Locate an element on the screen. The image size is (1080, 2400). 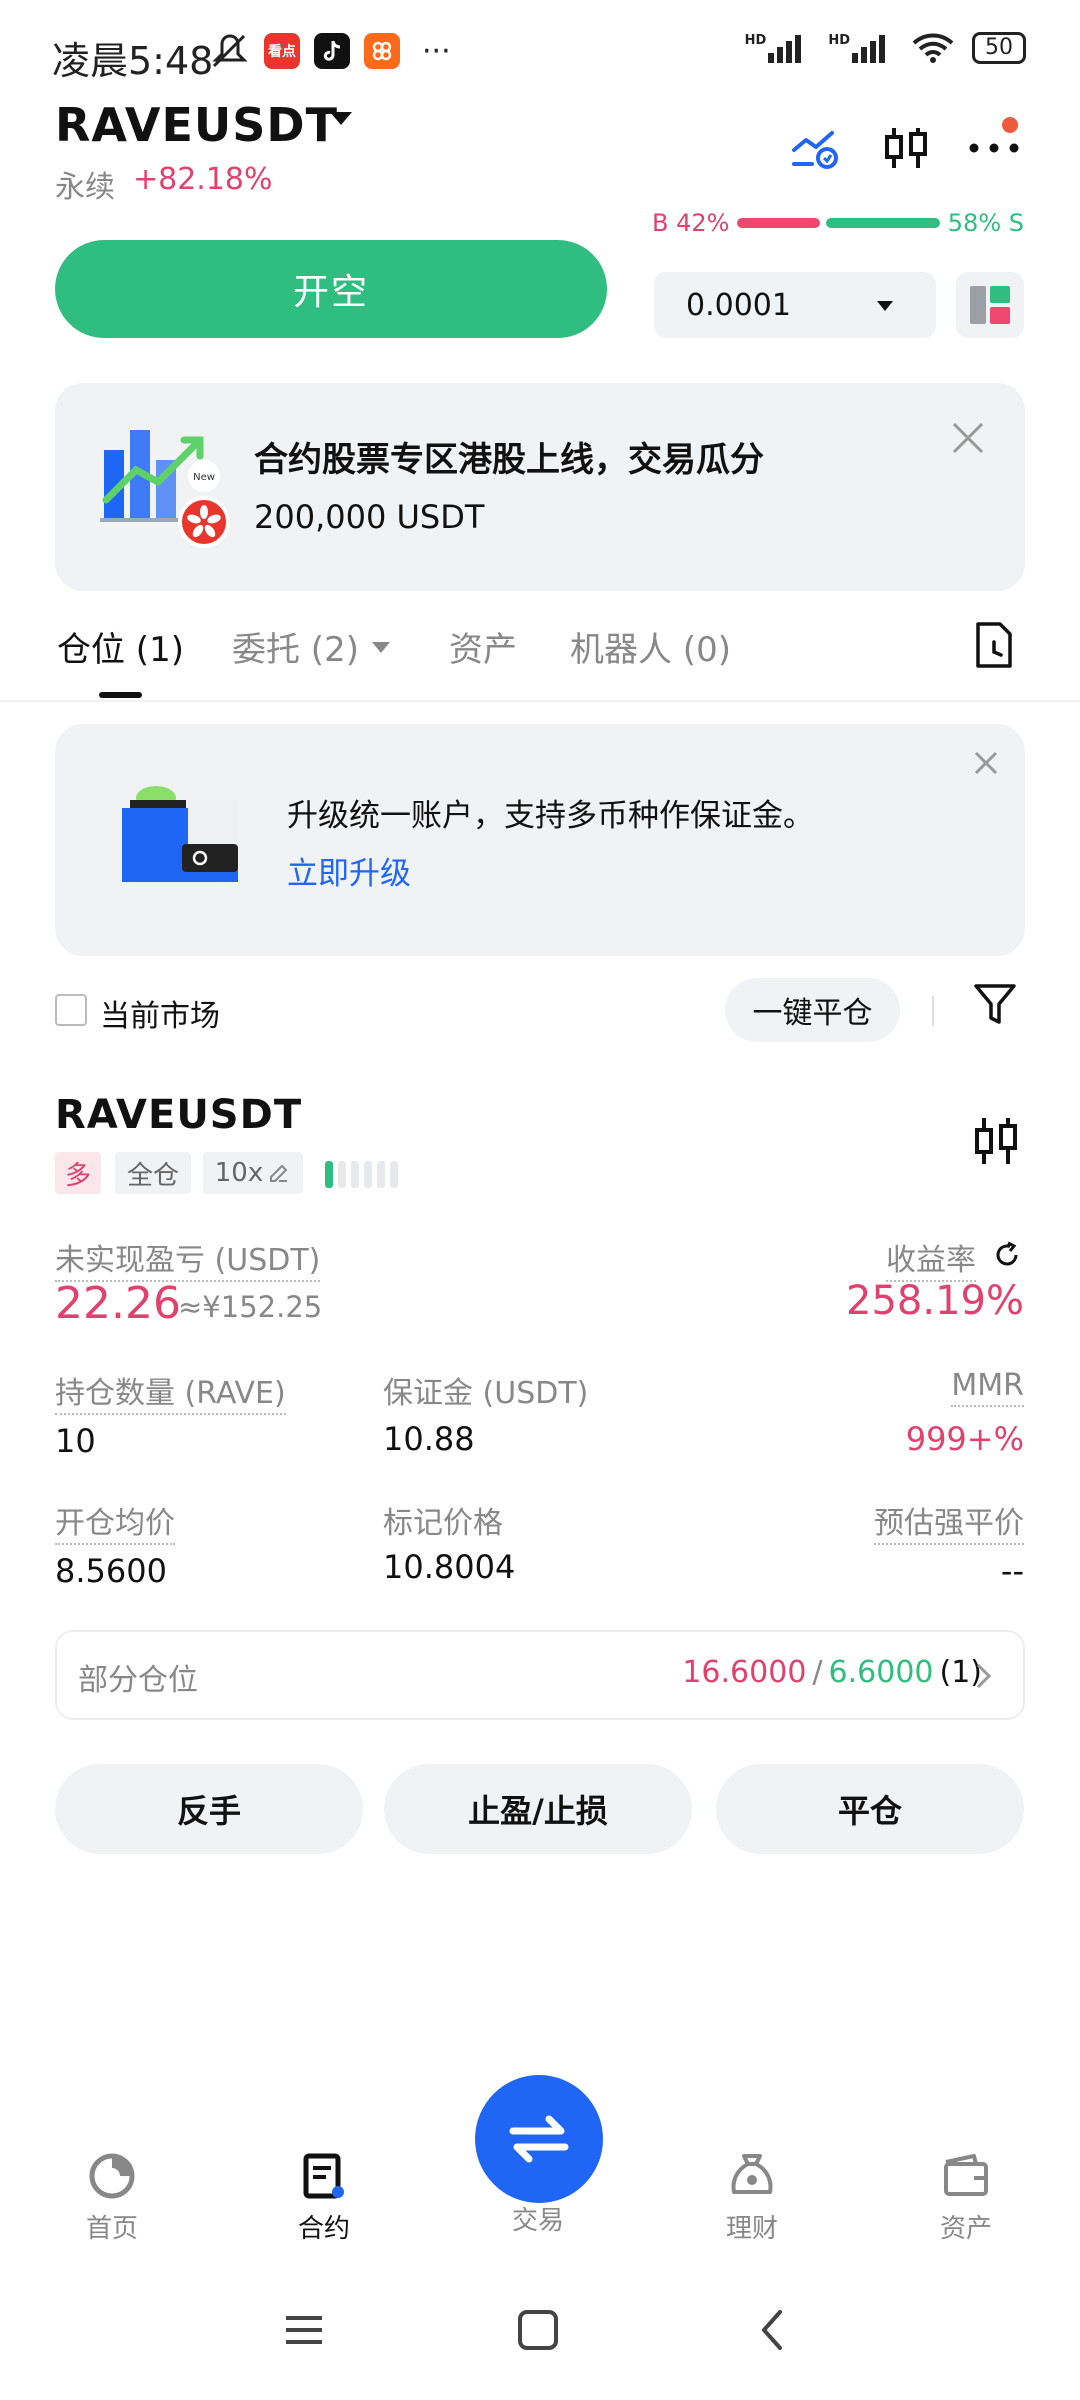
buy-sell-ratio: B 42% 58% S is located at coordinates (838, 223).